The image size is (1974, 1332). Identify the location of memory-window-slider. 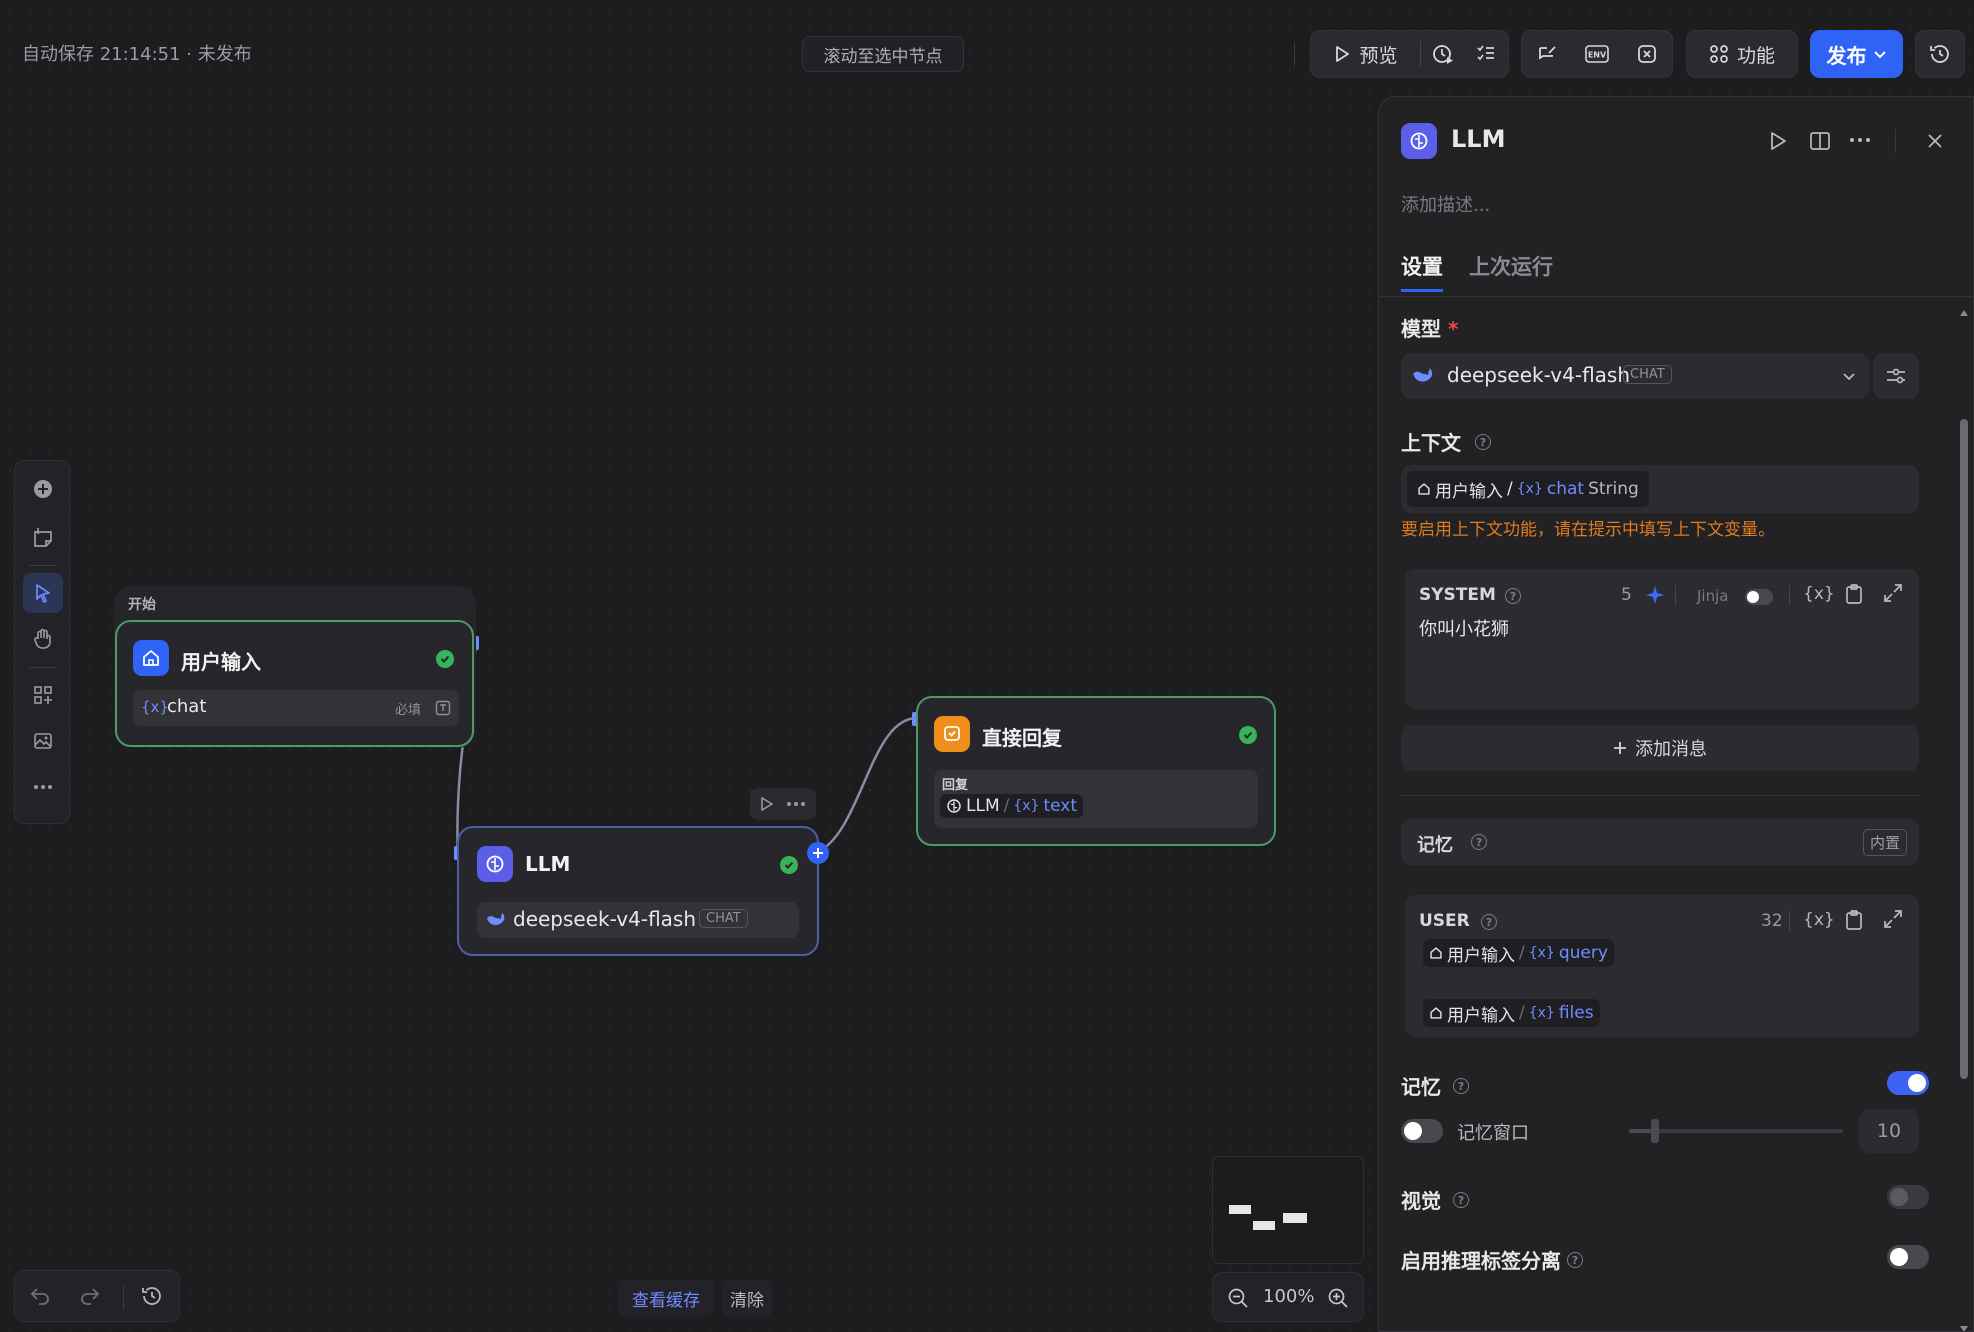
(1736, 1131).